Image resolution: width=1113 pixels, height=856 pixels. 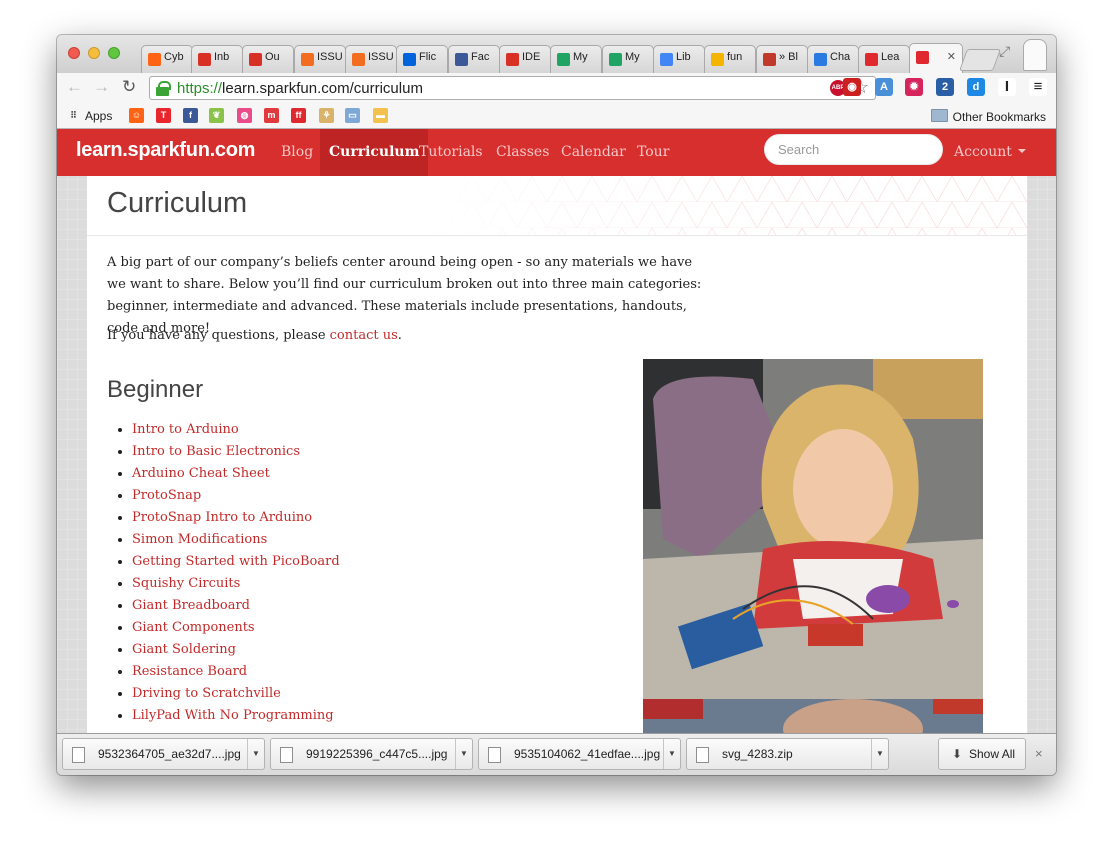 I want to click on instapaper-icon: I, so click(x=1007, y=87).